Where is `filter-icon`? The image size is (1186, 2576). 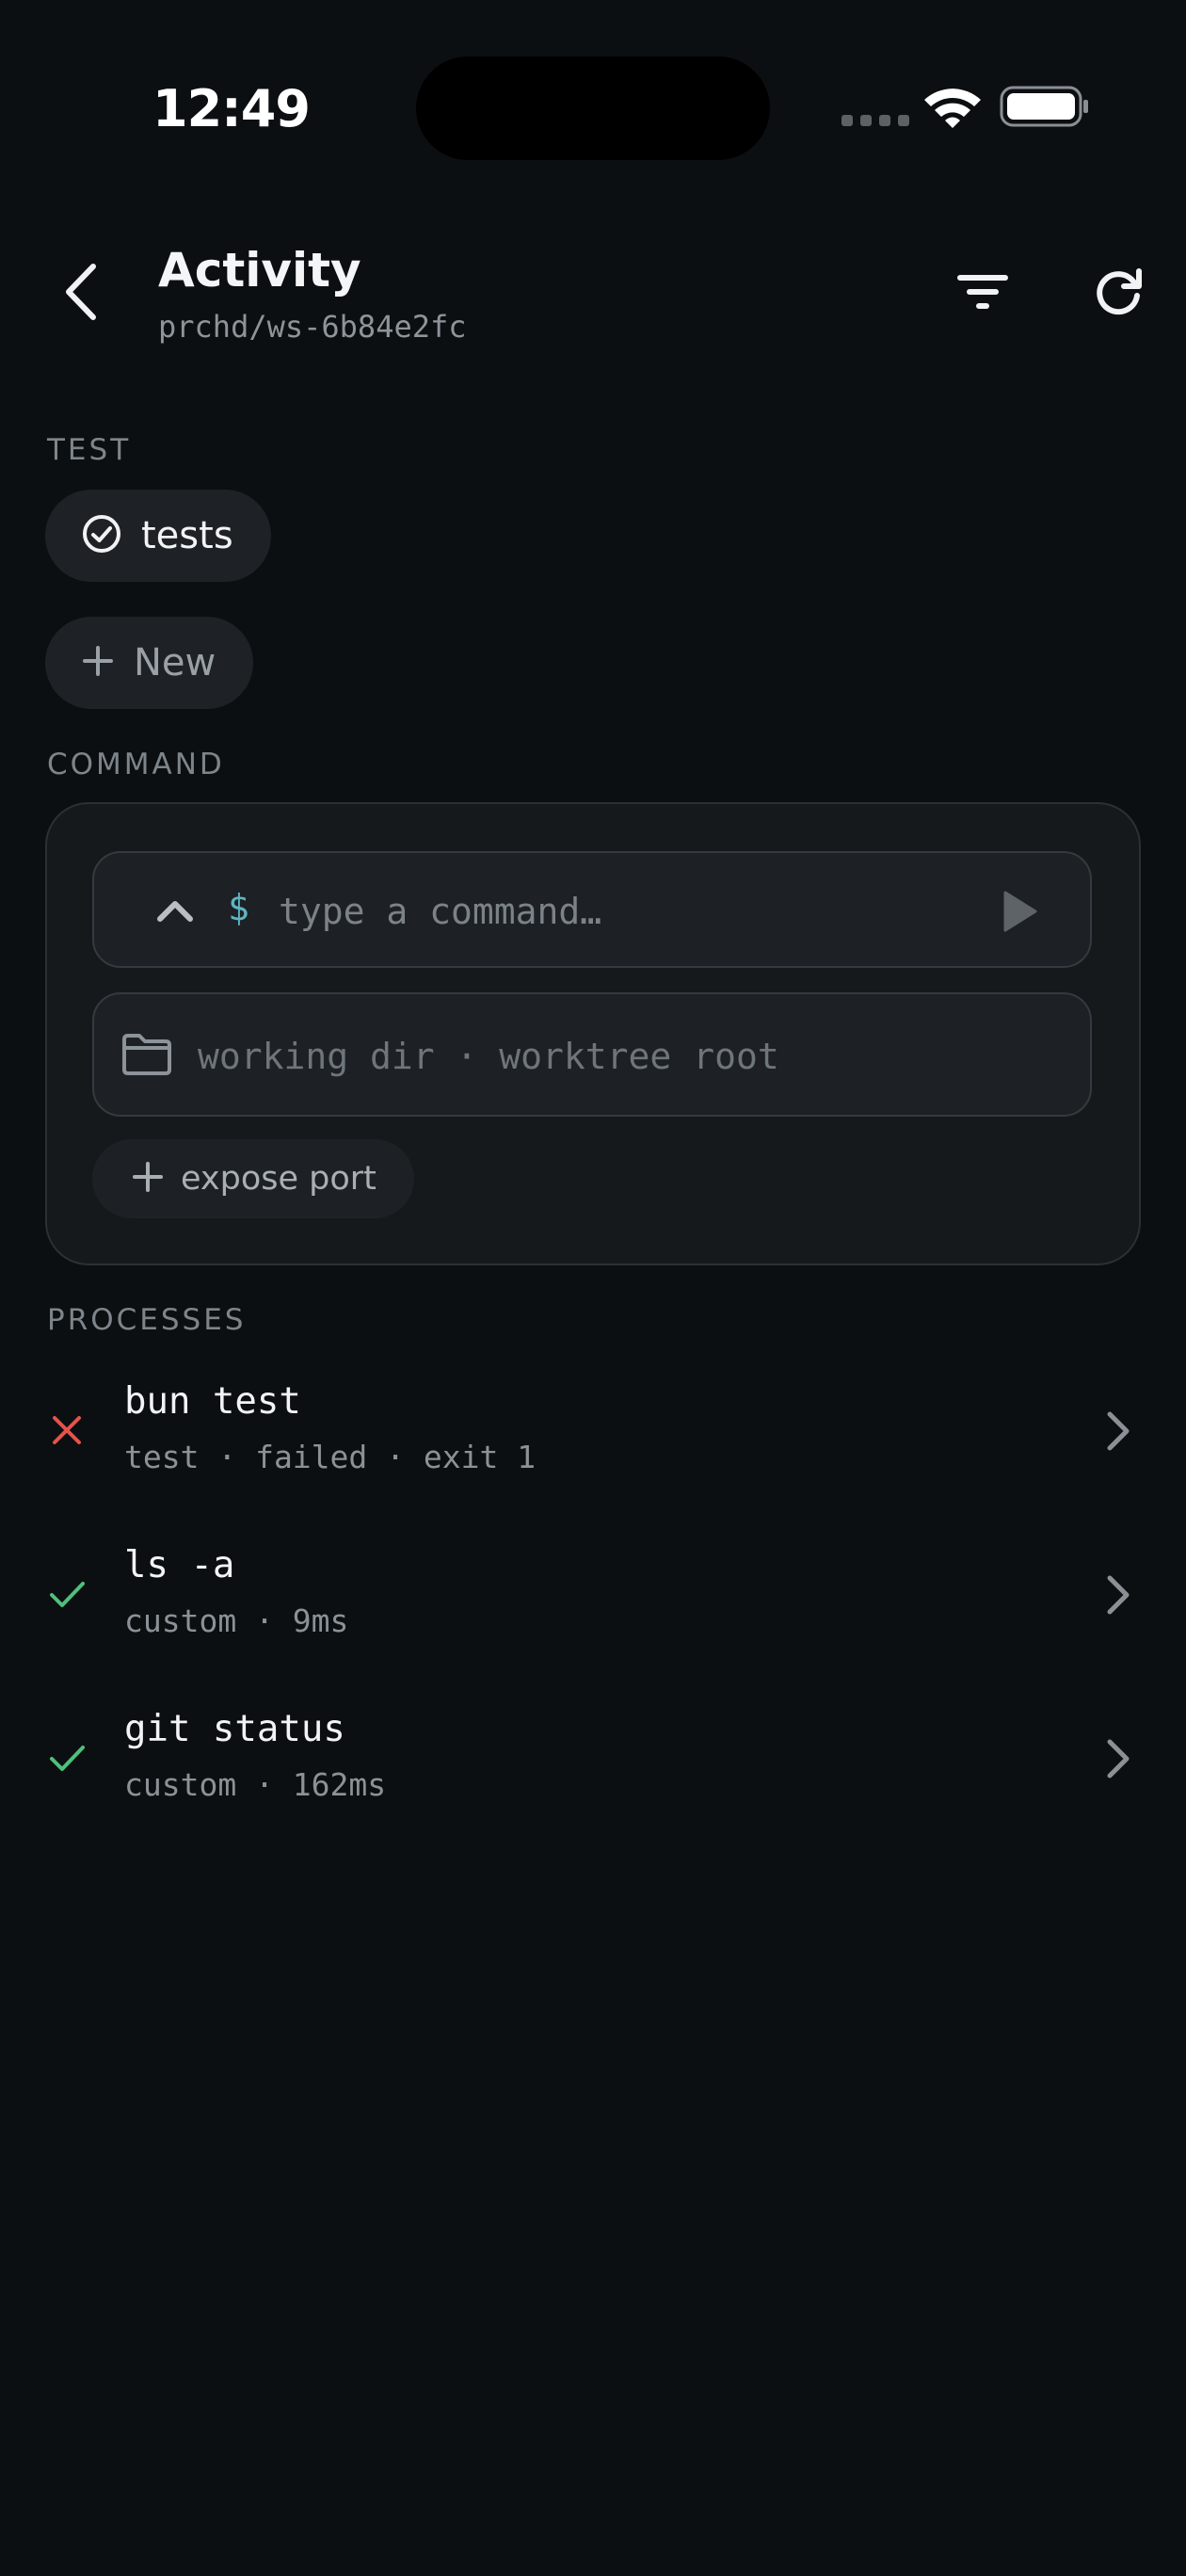
filter-icon is located at coordinates (982, 294).